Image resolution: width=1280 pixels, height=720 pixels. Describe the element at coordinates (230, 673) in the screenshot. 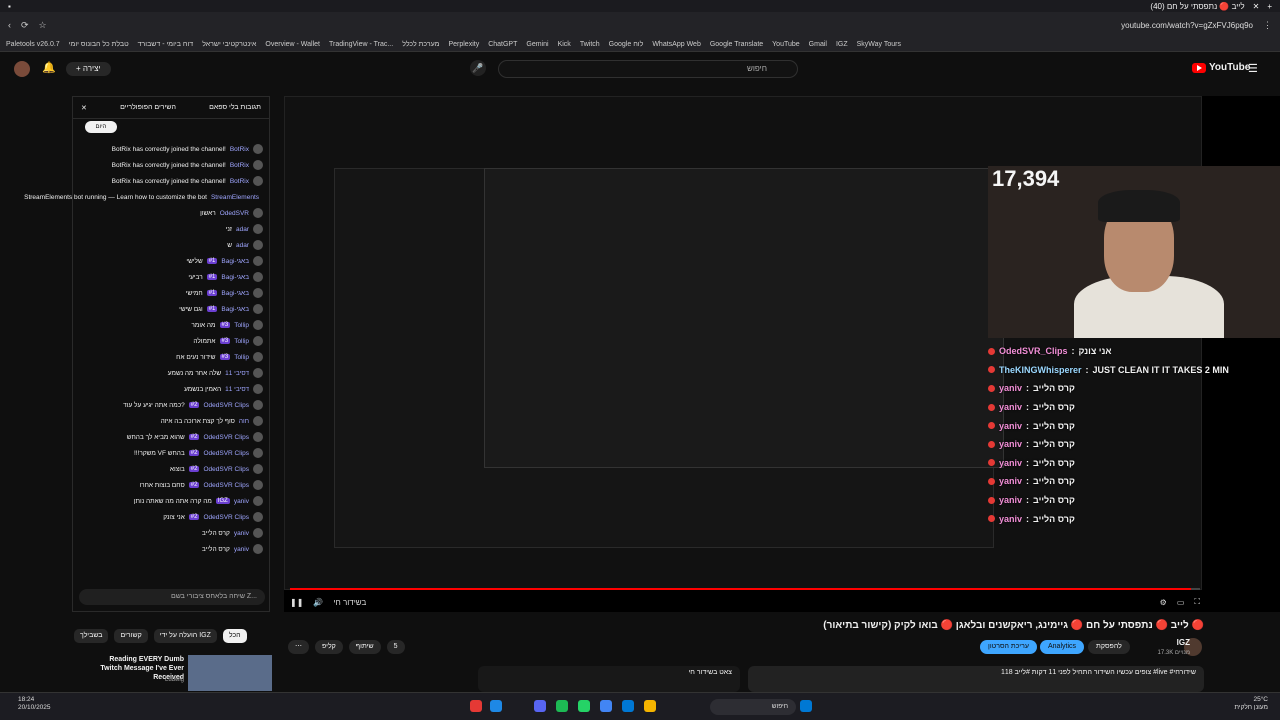

I see `recommended-thumbnail` at that location.